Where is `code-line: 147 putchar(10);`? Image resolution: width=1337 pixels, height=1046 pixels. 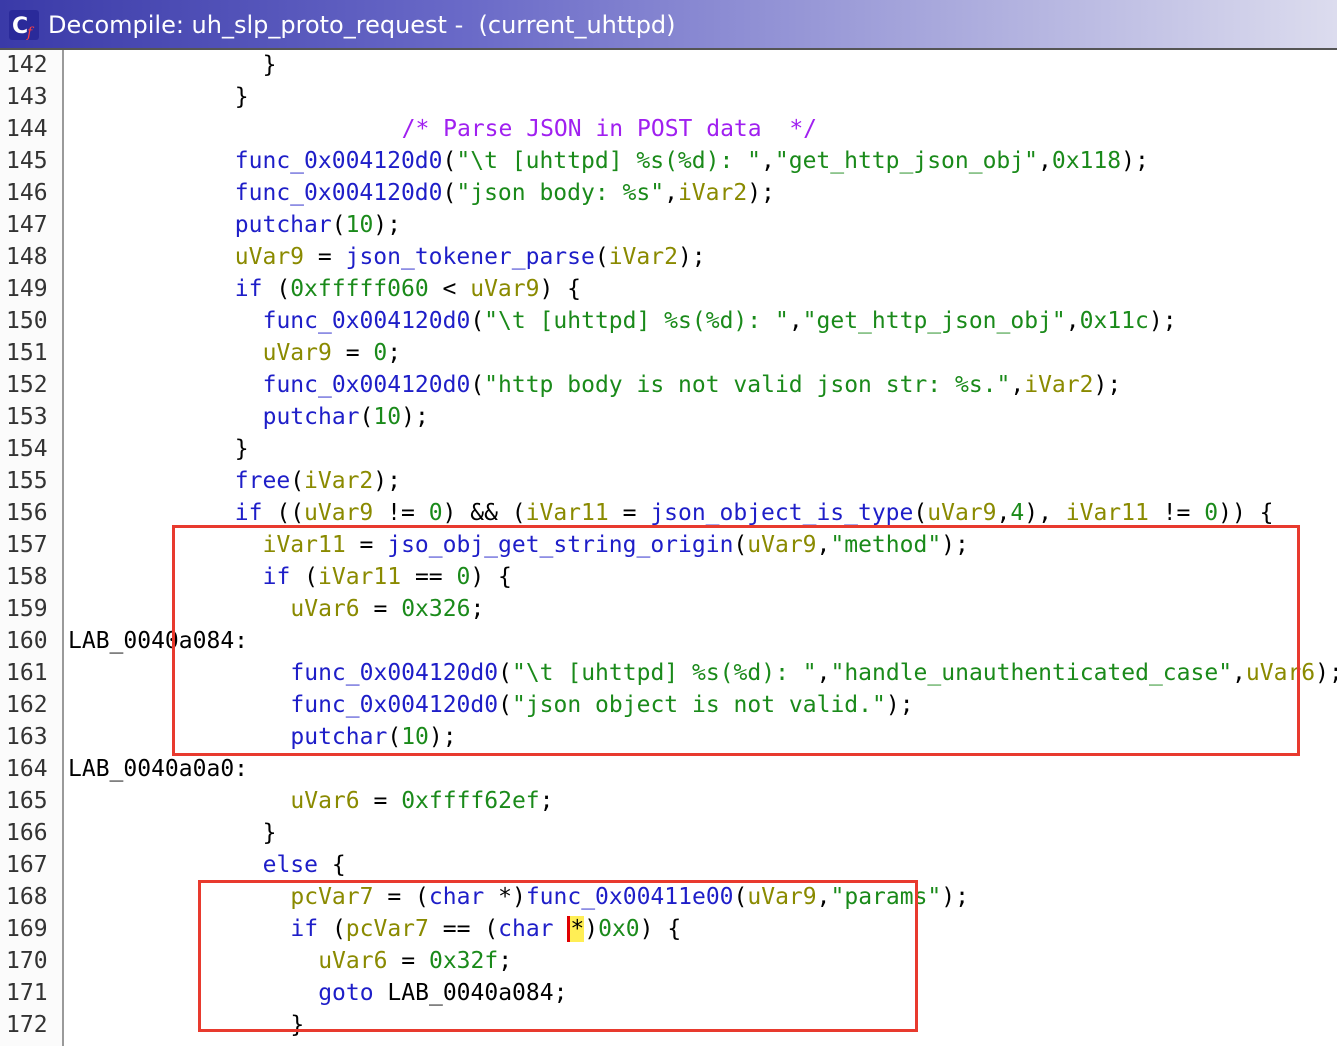 code-line: 147 putchar(10); is located at coordinates (668, 225).